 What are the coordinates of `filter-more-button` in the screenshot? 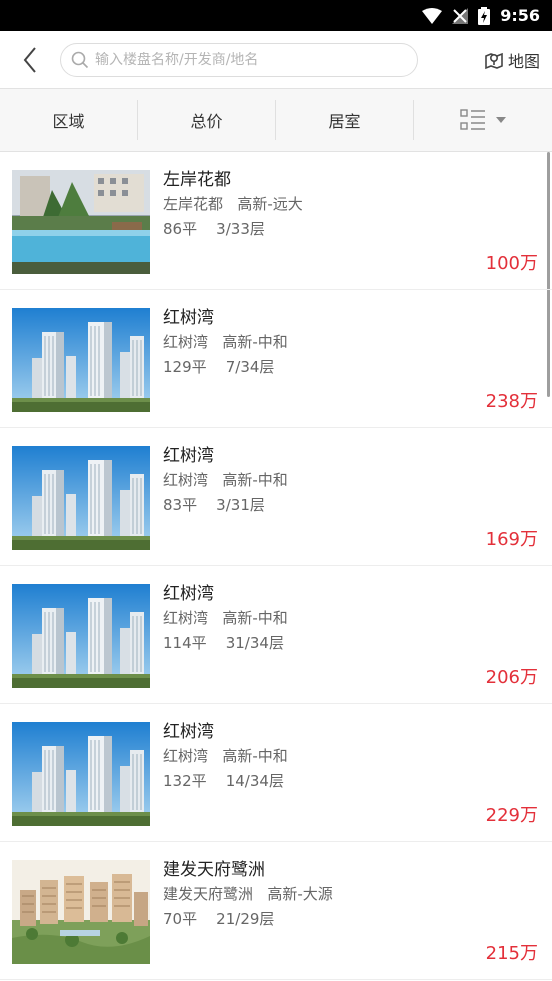 It's located at (483, 120).